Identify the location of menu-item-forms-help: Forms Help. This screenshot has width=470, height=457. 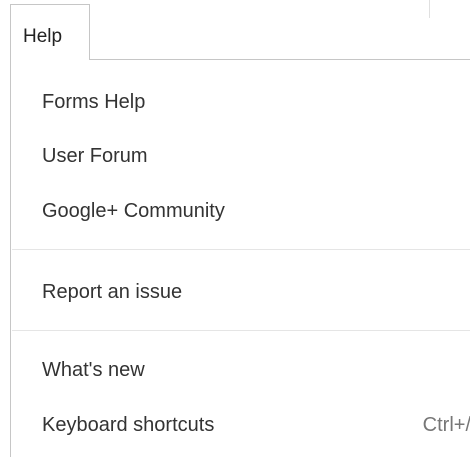
(240, 102).